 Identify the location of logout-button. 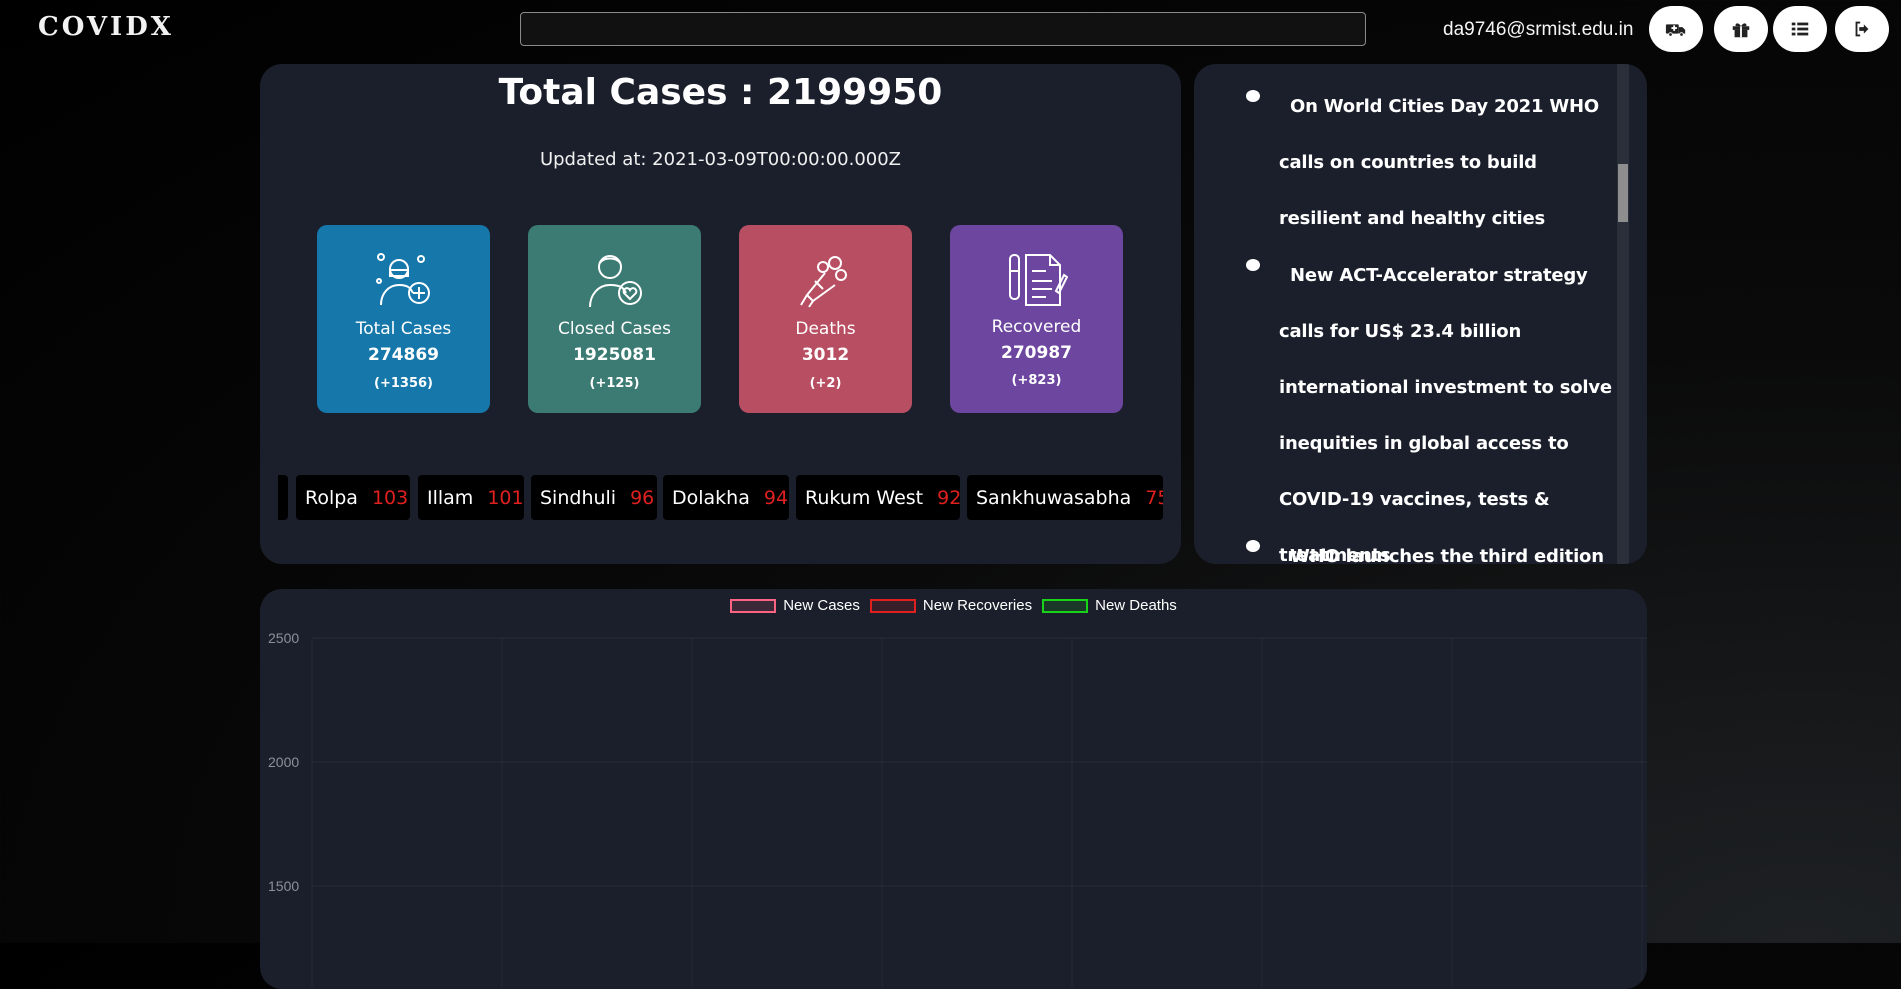
(1862, 29).